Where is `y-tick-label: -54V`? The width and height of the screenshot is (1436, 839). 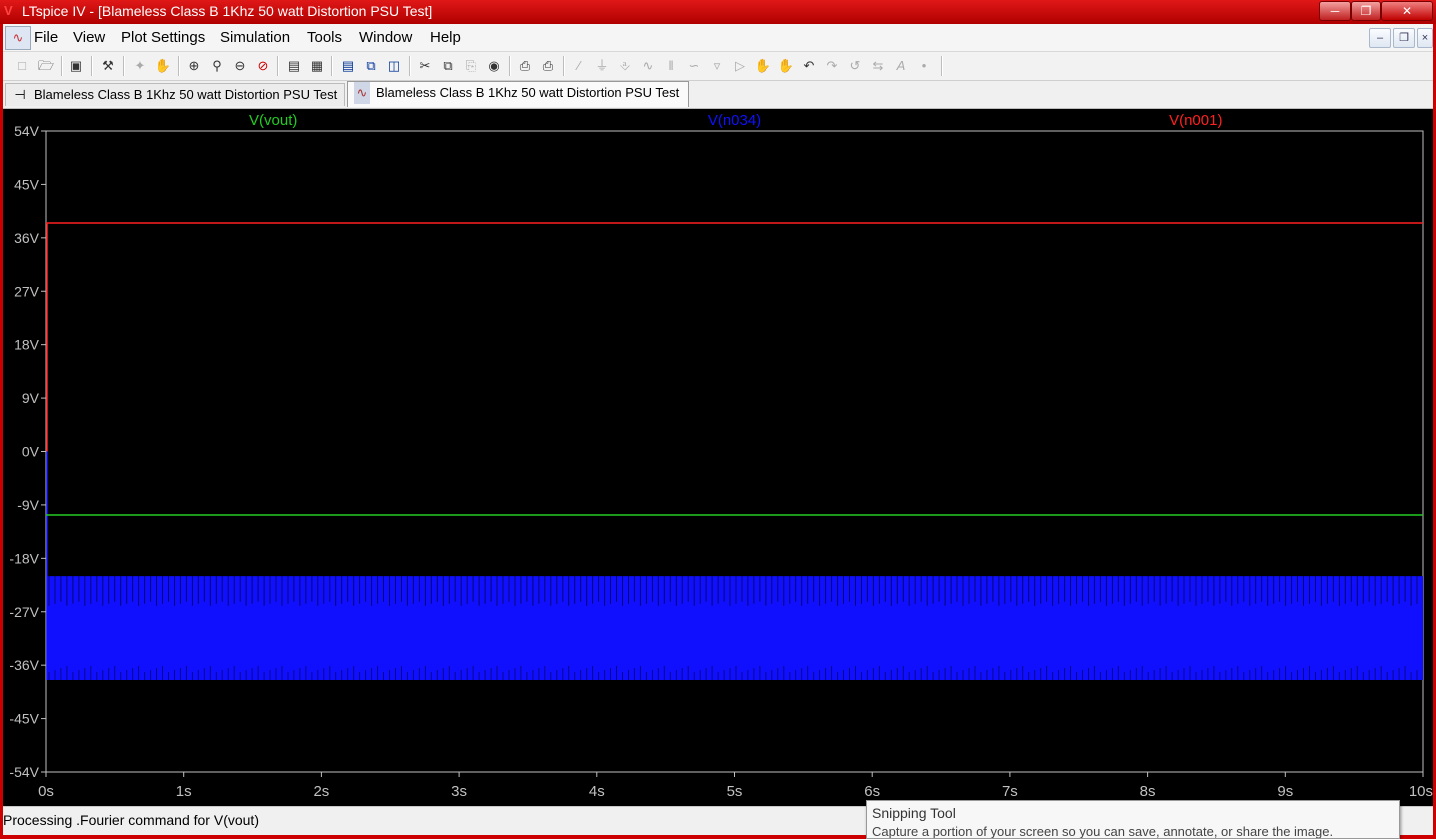
y-tick-label: -54V is located at coordinates (24, 772).